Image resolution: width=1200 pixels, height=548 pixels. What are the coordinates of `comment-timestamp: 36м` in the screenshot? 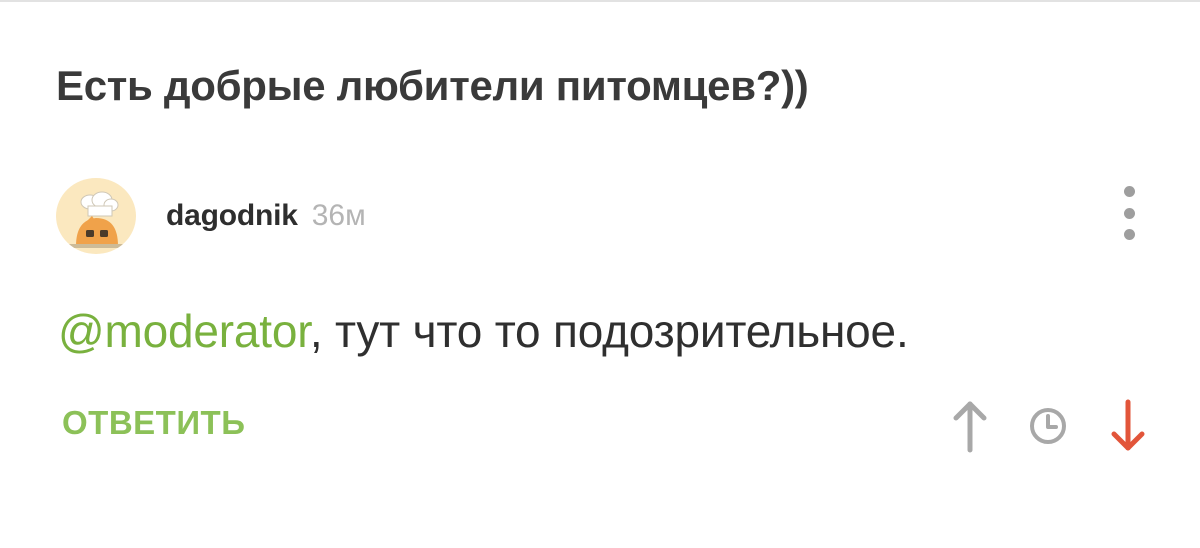 It's located at (338, 215).